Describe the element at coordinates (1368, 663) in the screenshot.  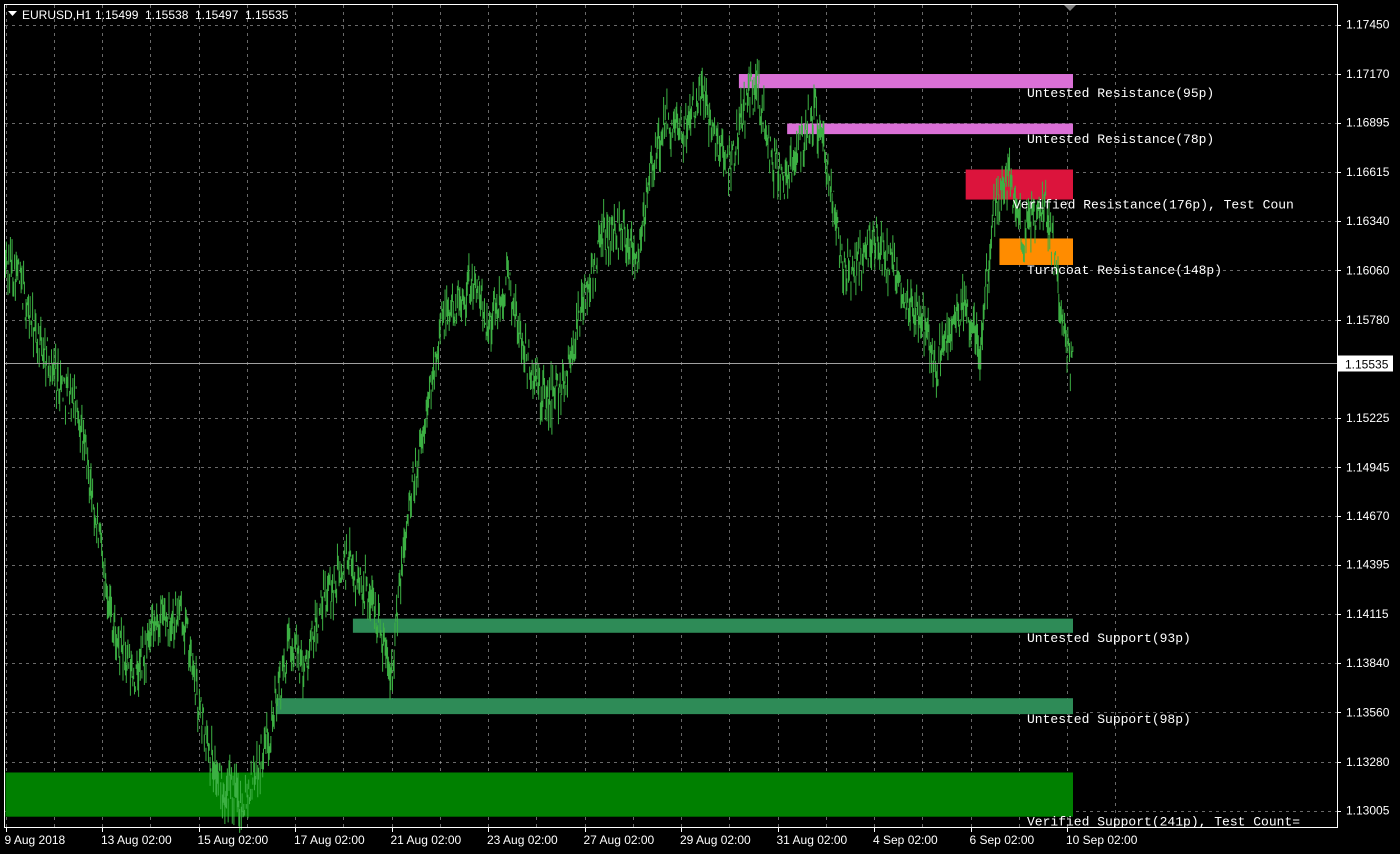
I see `price-axis-label: 1.13840` at that location.